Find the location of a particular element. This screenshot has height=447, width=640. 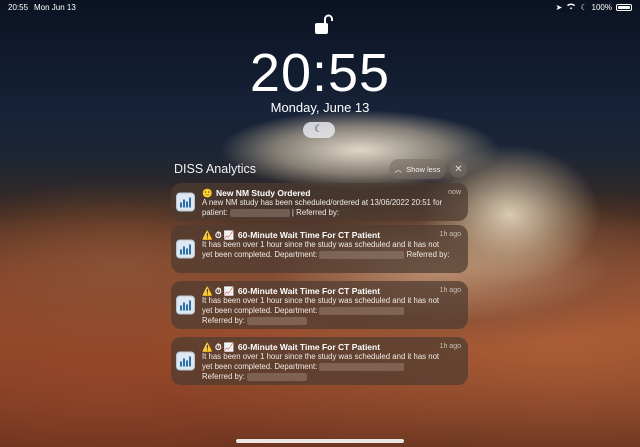

unlocked-padlock-icon is located at coordinates (324, 25).